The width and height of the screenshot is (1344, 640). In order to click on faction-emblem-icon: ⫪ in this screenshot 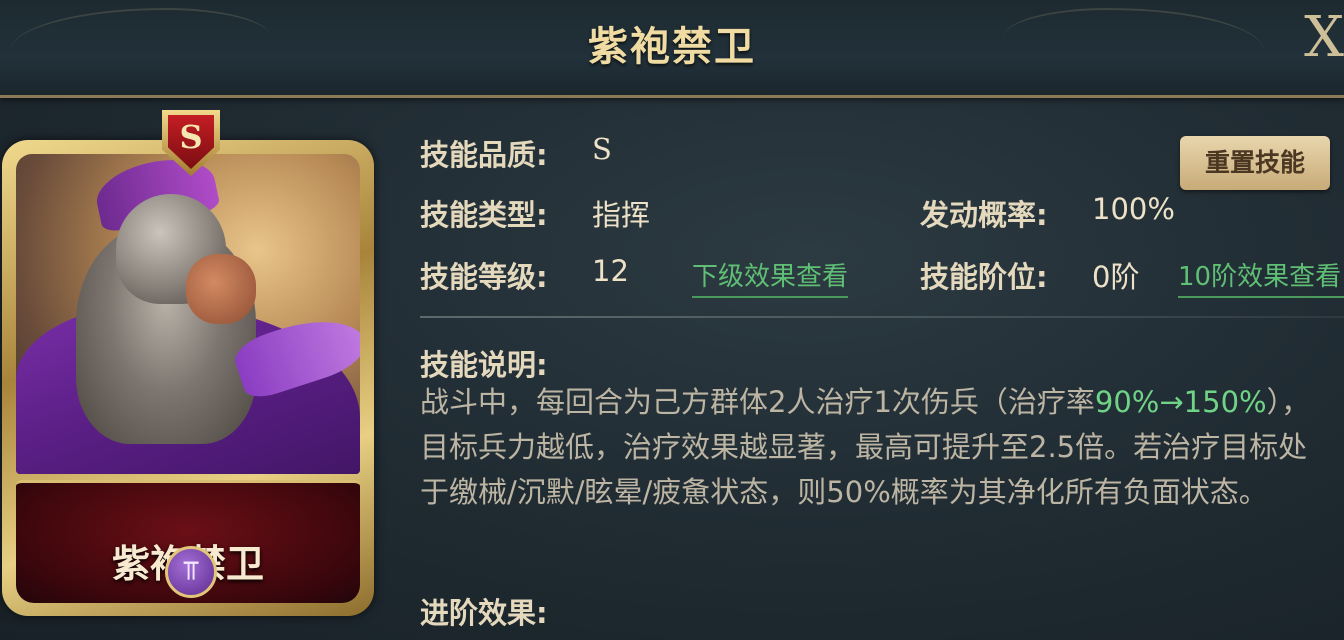, I will do `click(191, 572)`.